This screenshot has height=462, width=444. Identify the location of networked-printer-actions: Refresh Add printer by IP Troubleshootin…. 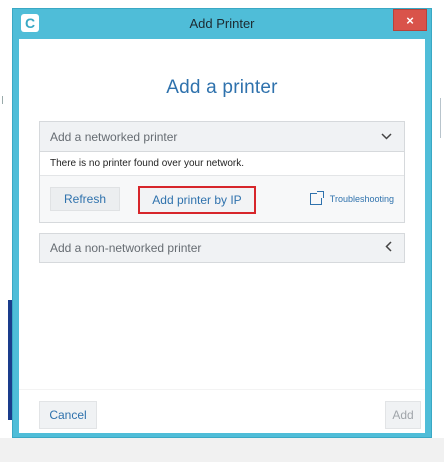
(222, 199).